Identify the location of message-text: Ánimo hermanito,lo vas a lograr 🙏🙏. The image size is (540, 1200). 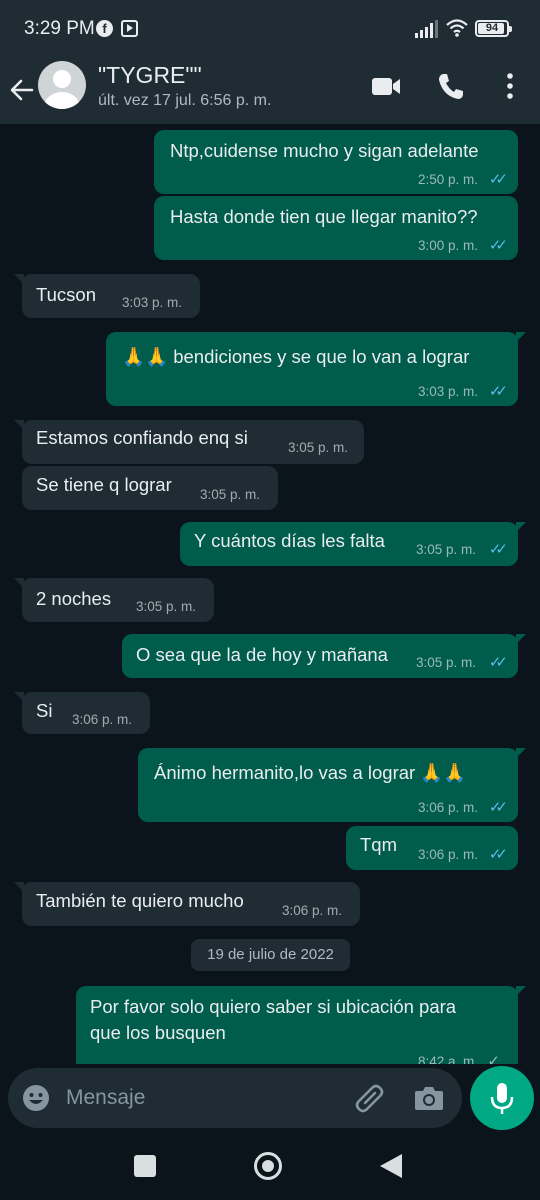
(310, 772).